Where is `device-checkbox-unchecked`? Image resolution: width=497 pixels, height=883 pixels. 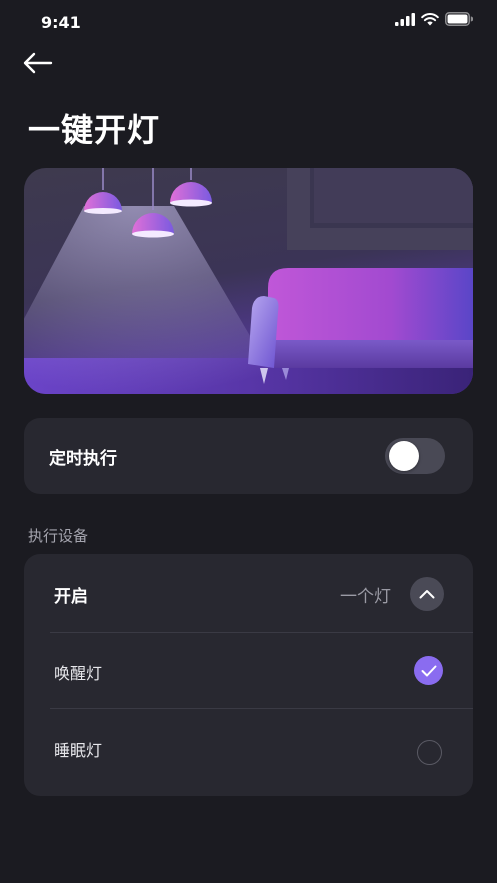 device-checkbox-unchecked is located at coordinates (429, 752).